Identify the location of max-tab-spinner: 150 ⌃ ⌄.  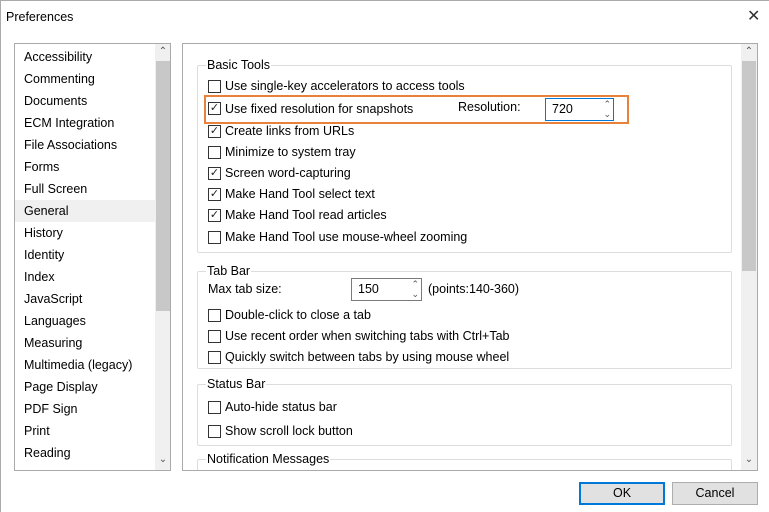
(386, 289).